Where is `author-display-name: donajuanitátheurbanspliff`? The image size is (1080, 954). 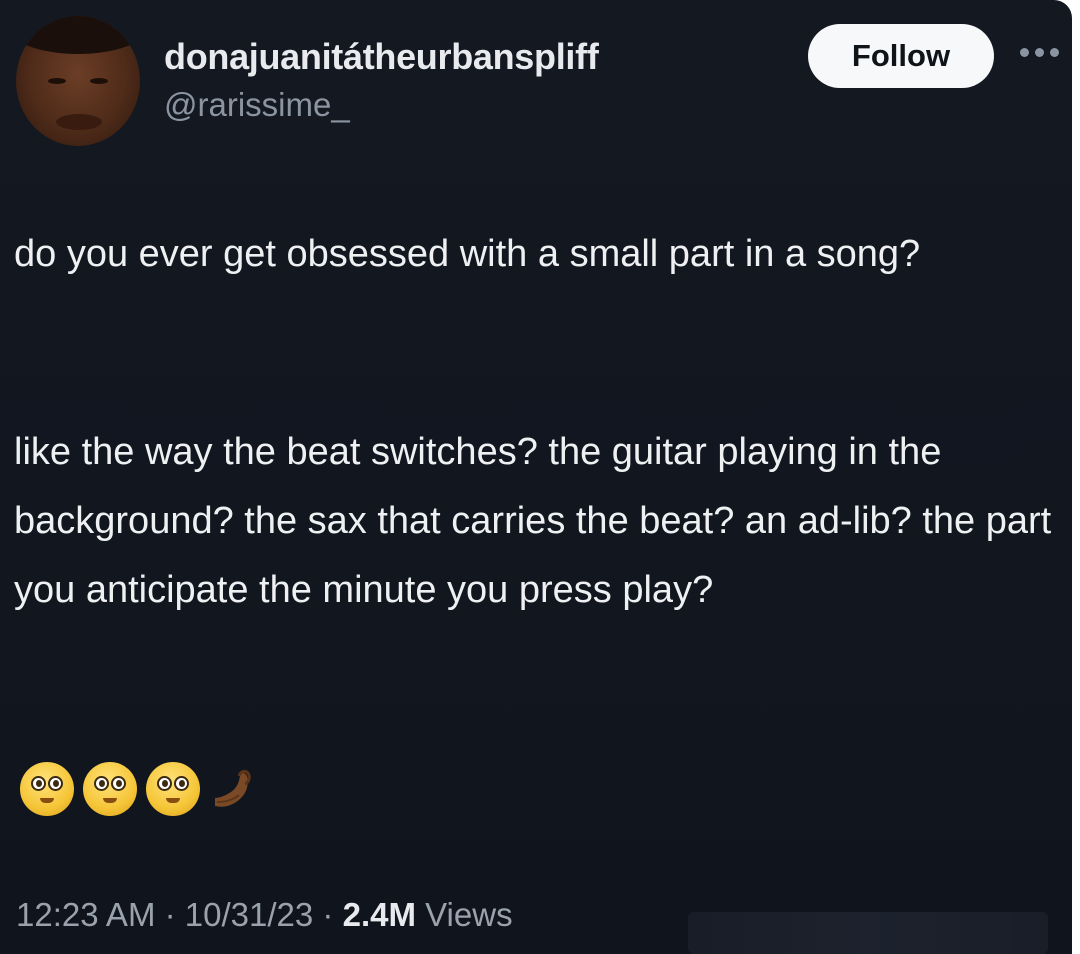
author-display-name: donajuanitátheurbanspliff is located at coordinates (381, 57).